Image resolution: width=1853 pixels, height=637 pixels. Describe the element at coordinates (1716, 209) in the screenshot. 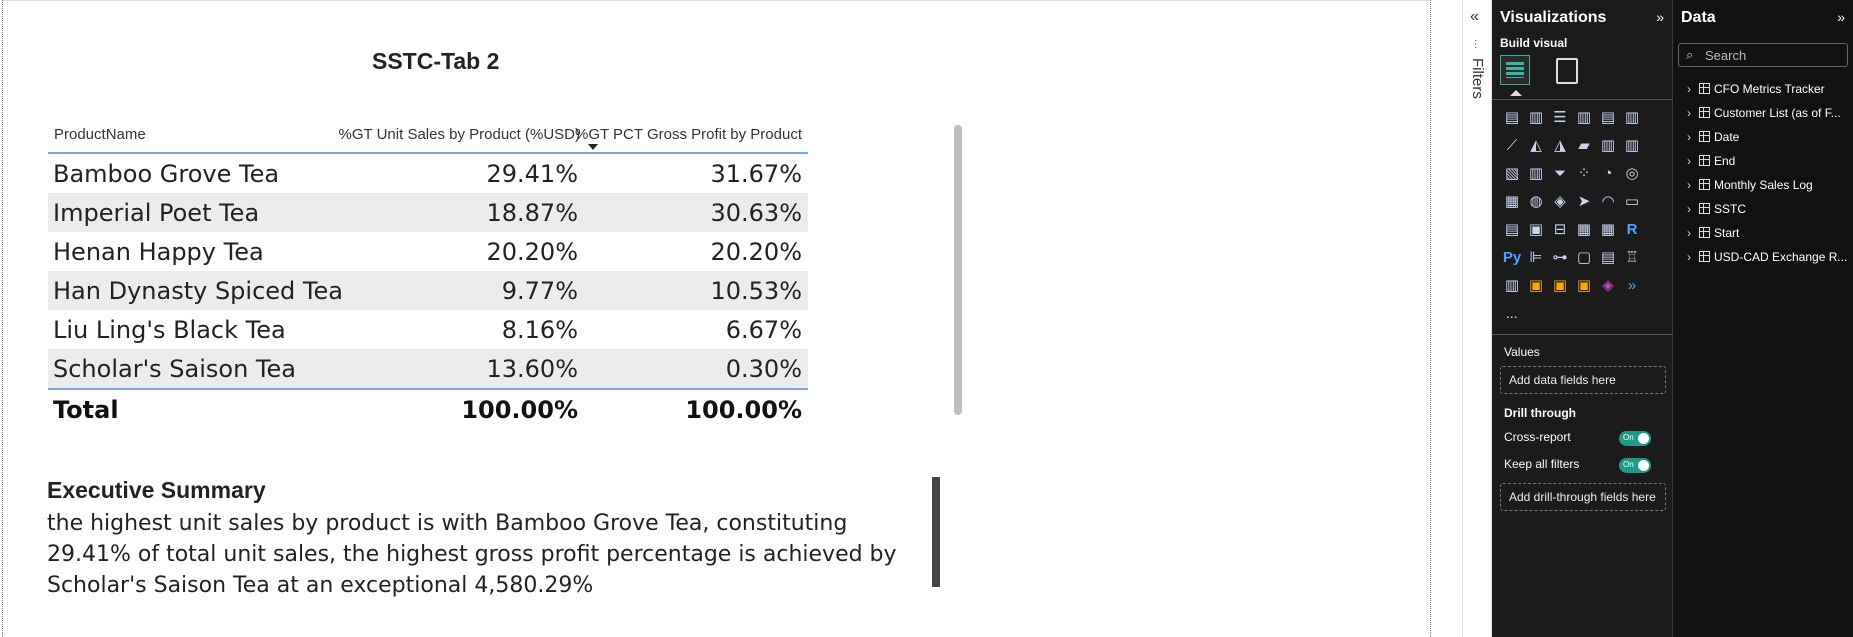

I see `data-table-item: › SSTC` at that location.